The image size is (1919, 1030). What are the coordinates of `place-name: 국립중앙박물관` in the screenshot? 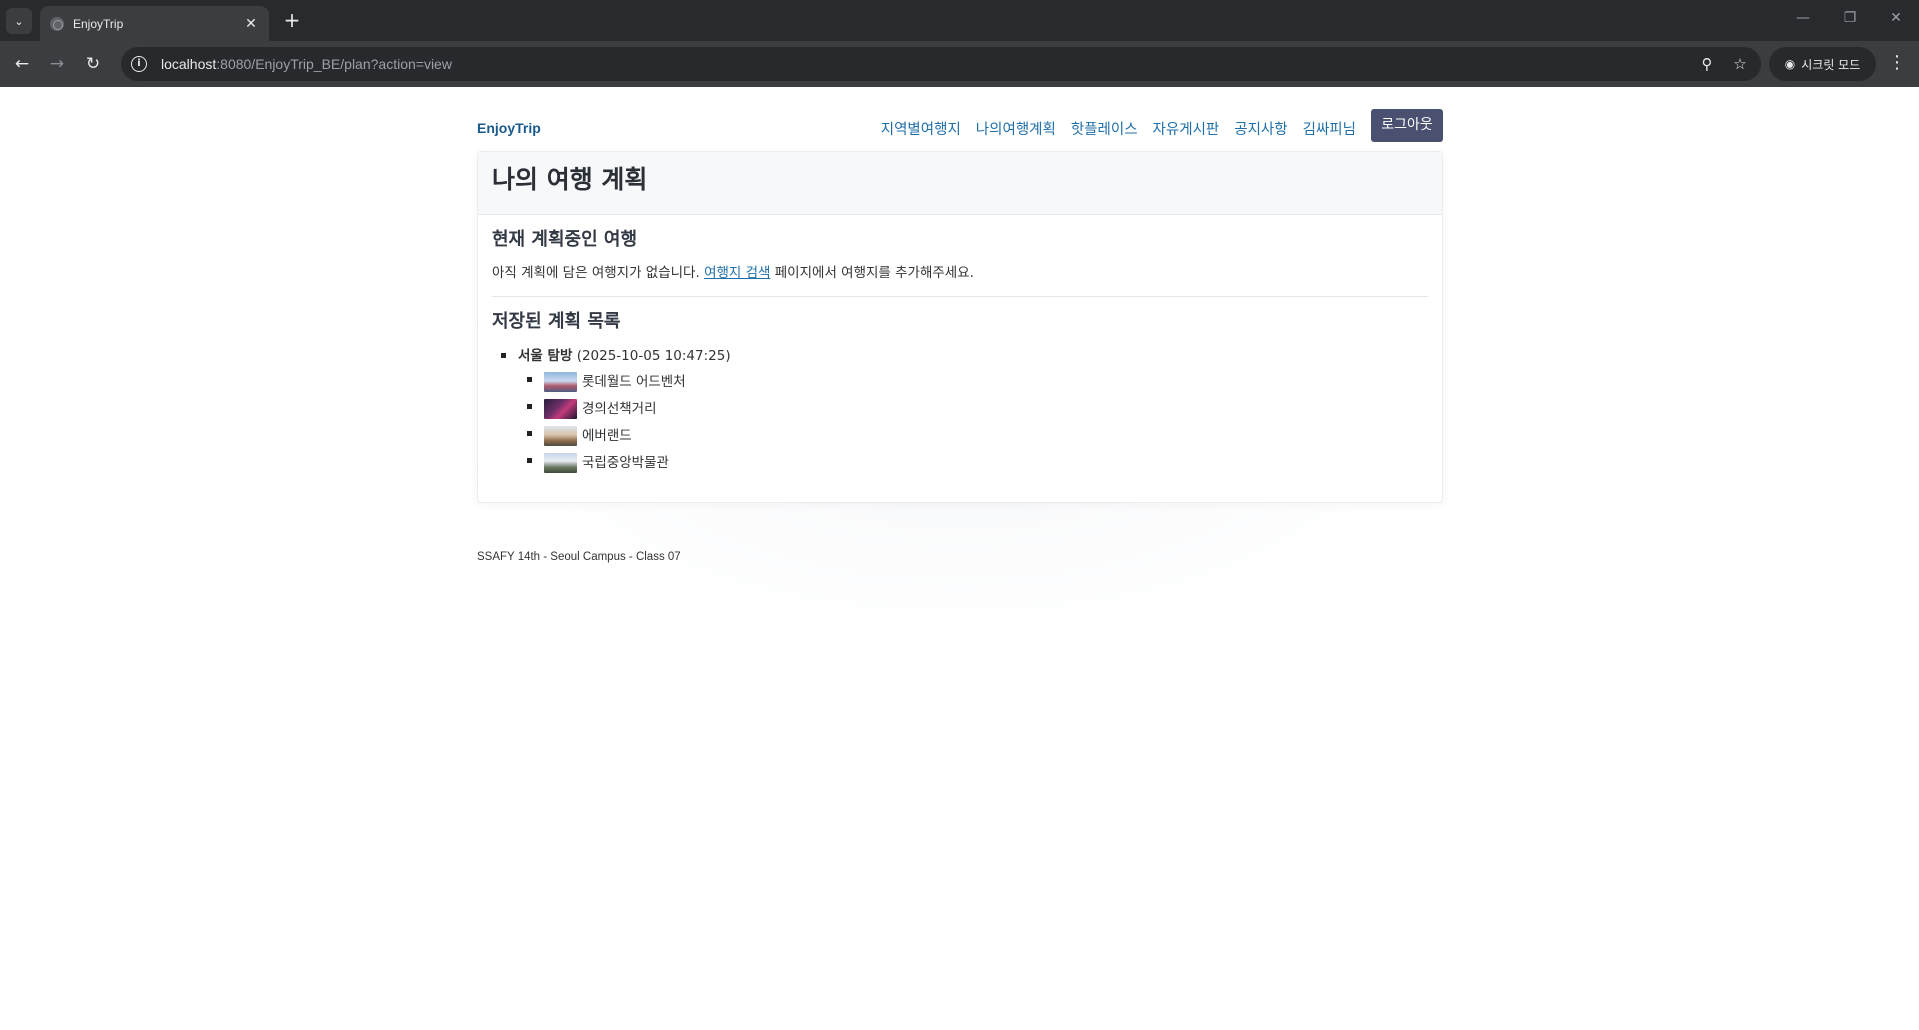 It's located at (625, 462).